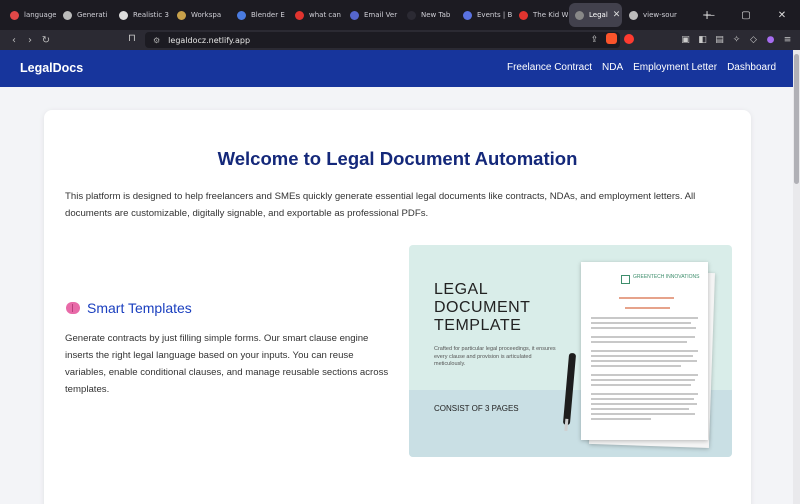 The height and width of the screenshot is (504, 800). What do you see at coordinates (268, 15) in the screenshot?
I see `tab-label: Blender E` at bounding box center [268, 15].